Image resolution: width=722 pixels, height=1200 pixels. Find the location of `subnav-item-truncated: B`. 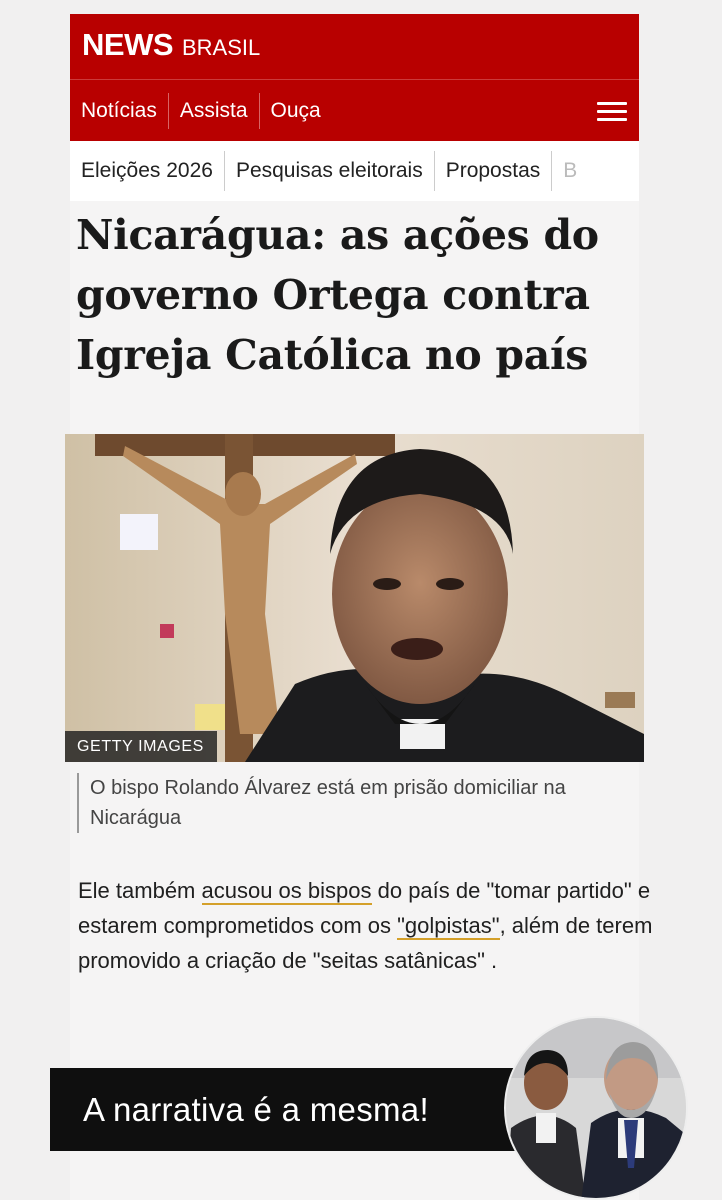

subnav-item-truncated: B is located at coordinates (569, 171).